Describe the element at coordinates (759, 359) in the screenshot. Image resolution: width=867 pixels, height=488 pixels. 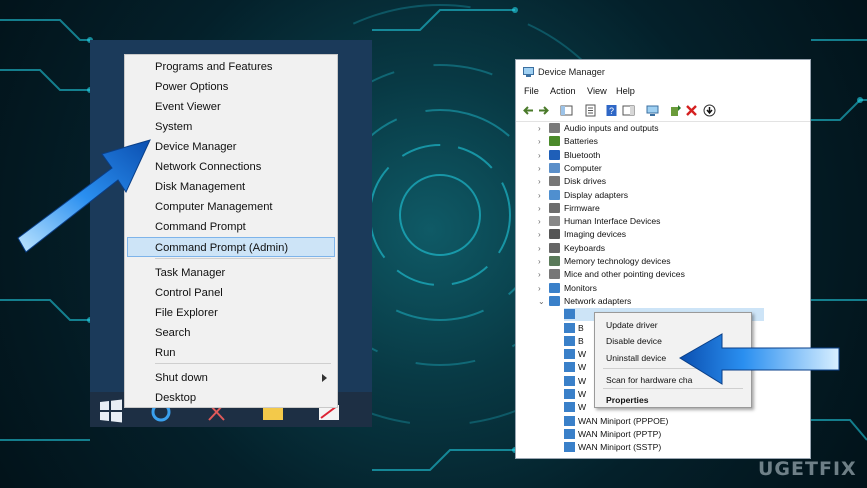
I see `right-arrow-pointing-uninstall` at that location.